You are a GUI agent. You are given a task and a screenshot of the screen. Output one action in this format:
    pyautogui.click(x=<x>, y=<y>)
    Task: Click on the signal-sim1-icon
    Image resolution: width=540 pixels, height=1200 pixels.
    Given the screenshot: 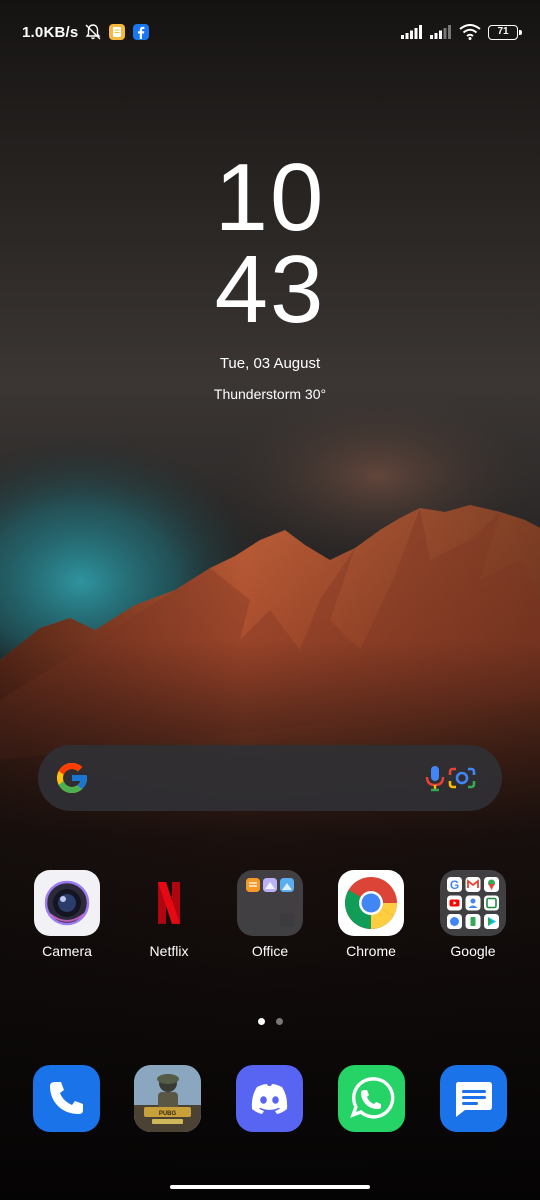 What is the action you would take?
    pyautogui.click(x=411, y=32)
    